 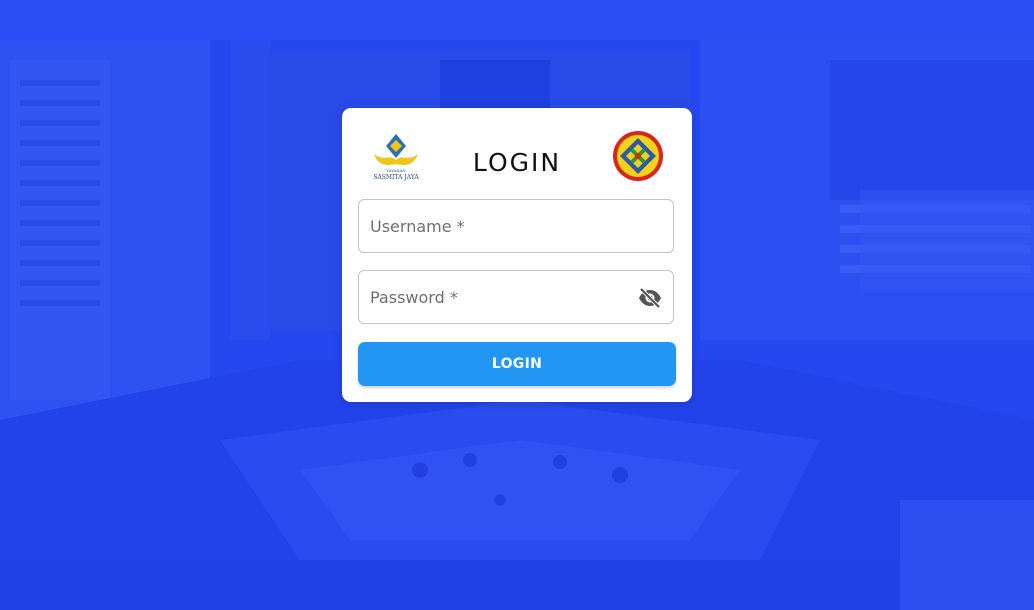 I want to click on username-input, so click(x=516, y=226).